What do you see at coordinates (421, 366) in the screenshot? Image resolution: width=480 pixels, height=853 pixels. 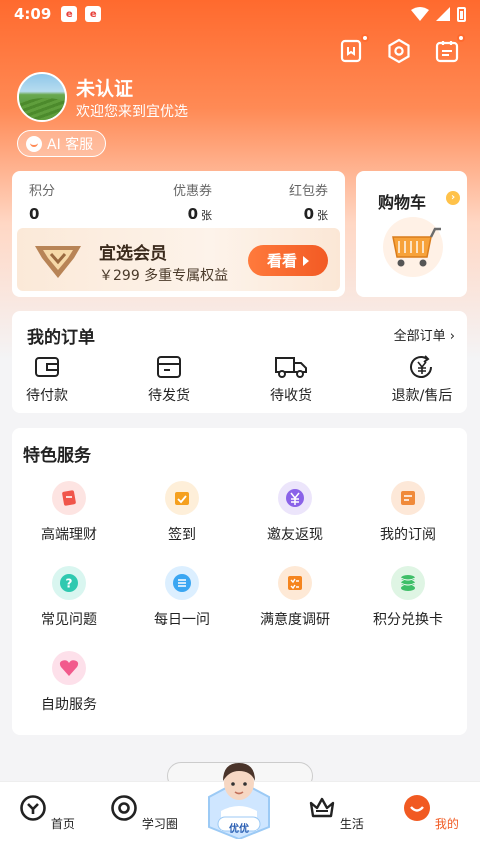 I see `refund-icon` at bounding box center [421, 366].